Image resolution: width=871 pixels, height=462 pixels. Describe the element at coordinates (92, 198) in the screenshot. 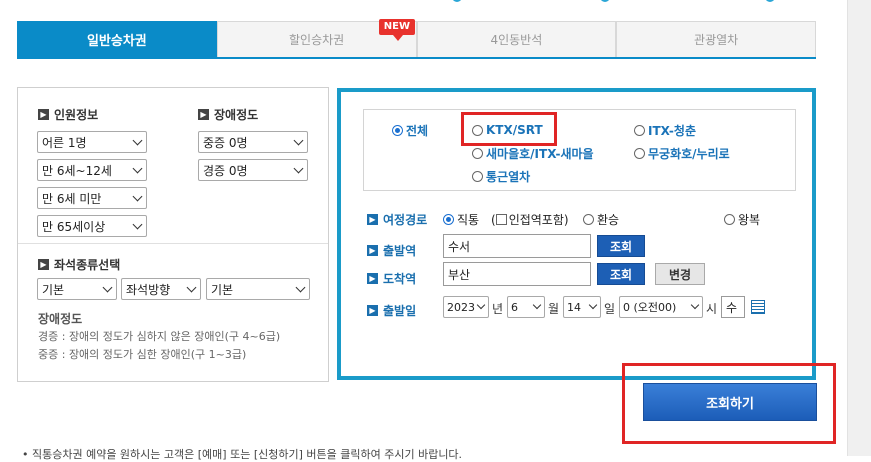

I see `infant-count-select: 만 6세 미만` at that location.